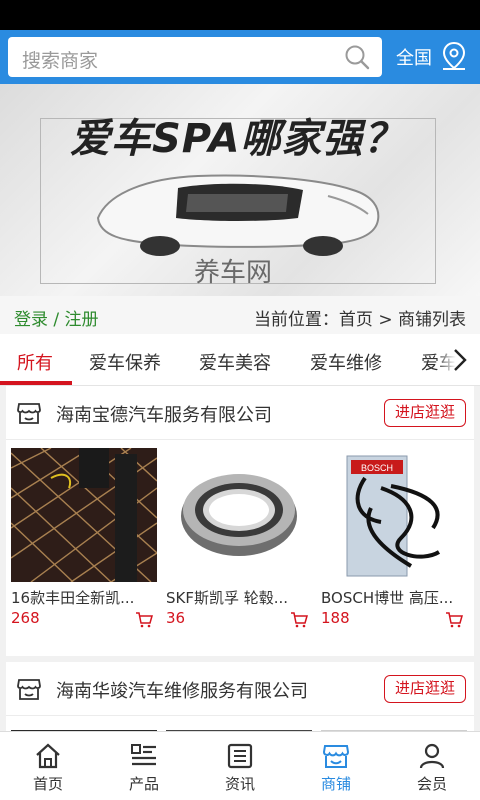  I want to click on product-price: 188, so click(335, 618).